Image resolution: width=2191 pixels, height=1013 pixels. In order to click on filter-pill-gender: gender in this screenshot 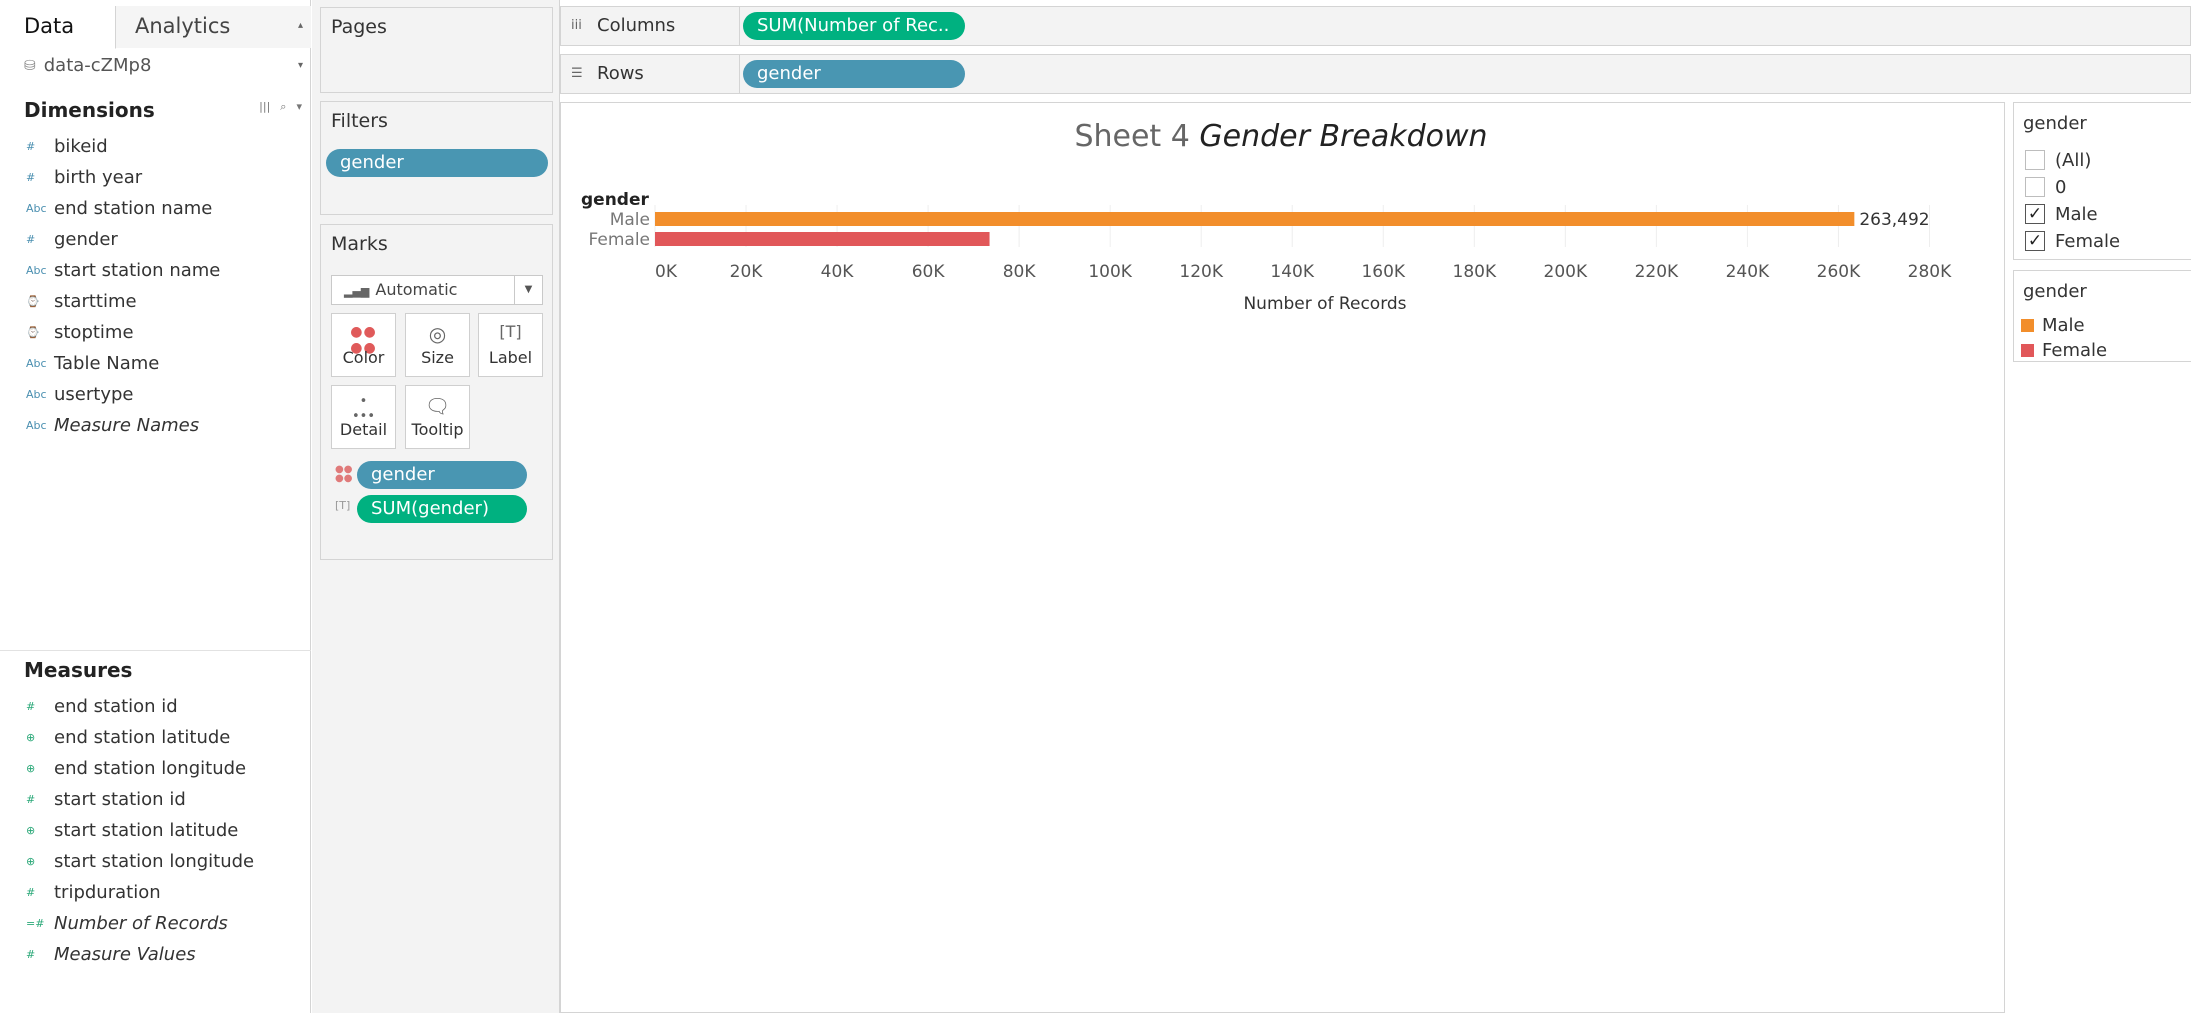, I will do `click(437, 163)`.